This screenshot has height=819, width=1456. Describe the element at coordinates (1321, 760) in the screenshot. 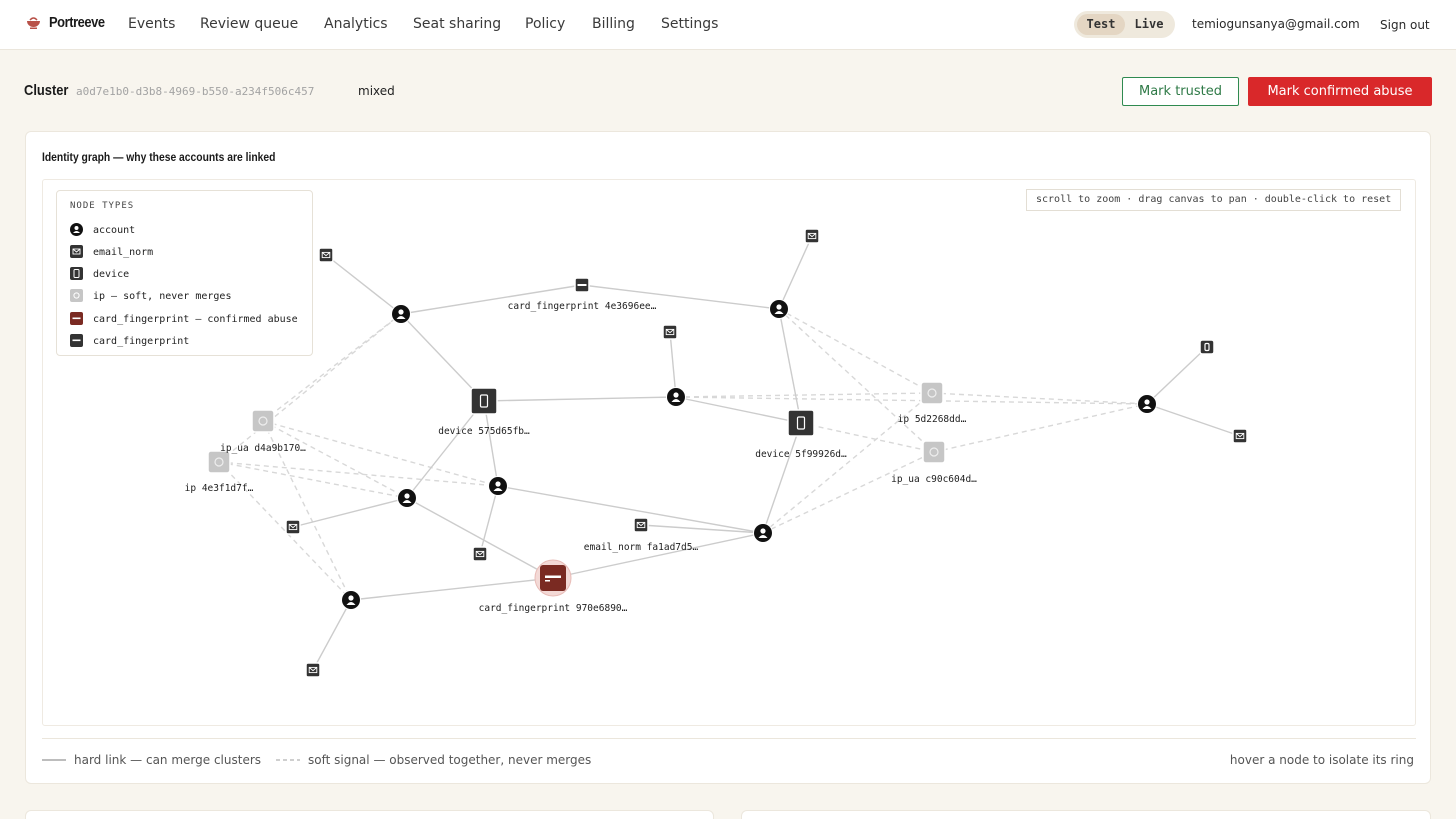

I see `hover-hint: hover a node to isolate its ring` at that location.